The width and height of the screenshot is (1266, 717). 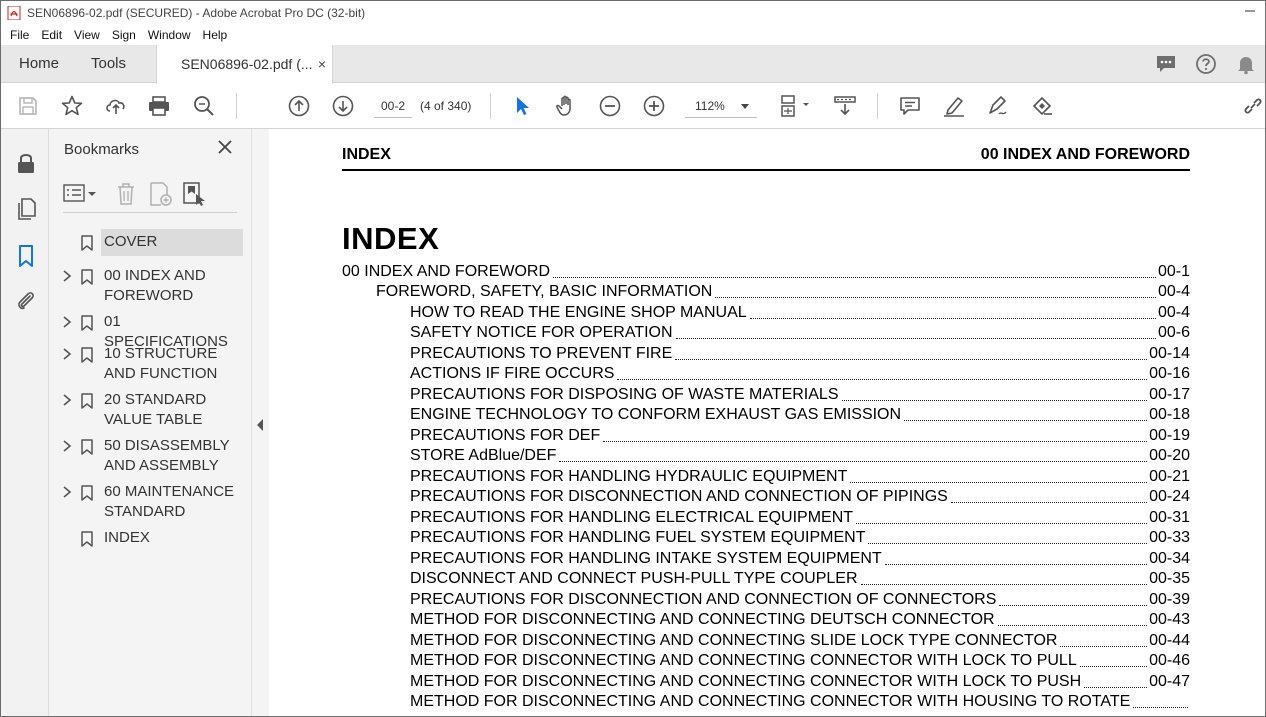 I want to click on menu-help: Help, so click(x=215, y=35).